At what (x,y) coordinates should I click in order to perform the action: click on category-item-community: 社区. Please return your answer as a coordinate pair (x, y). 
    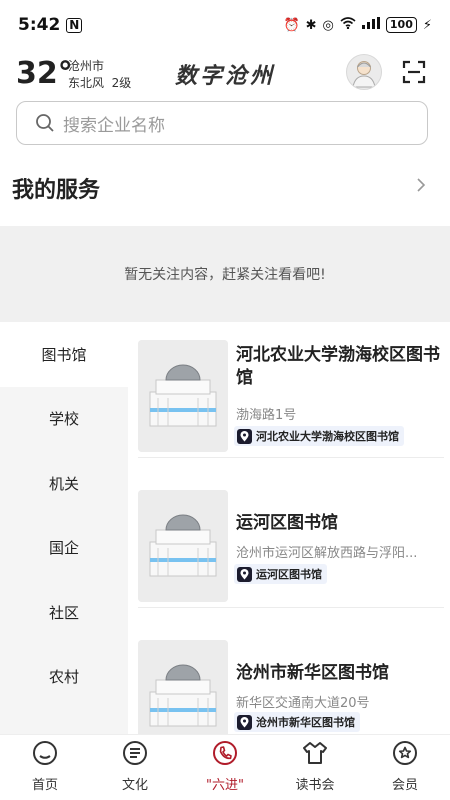
    Looking at the image, I should click on (64, 612).